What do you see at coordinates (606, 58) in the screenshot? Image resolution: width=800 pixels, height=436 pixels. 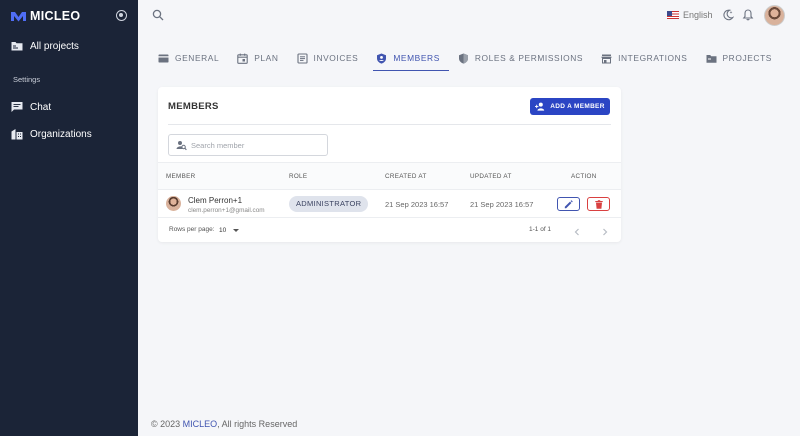 I see `store-icon` at bounding box center [606, 58].